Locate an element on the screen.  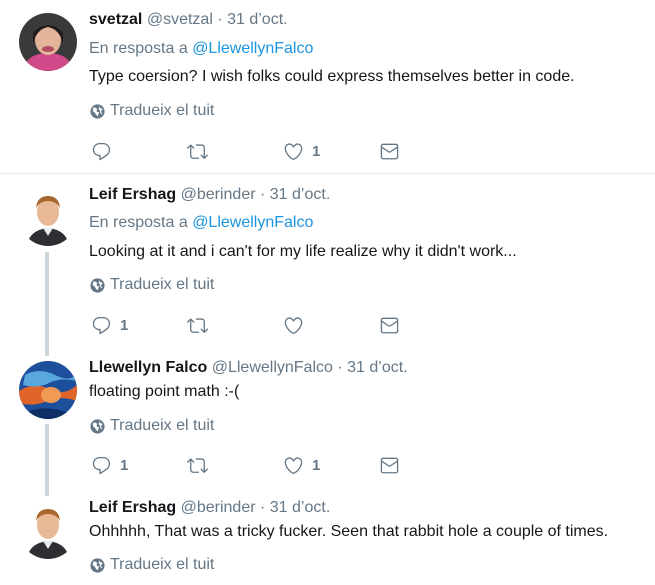
reply-button is located at coordinates (101, 151).